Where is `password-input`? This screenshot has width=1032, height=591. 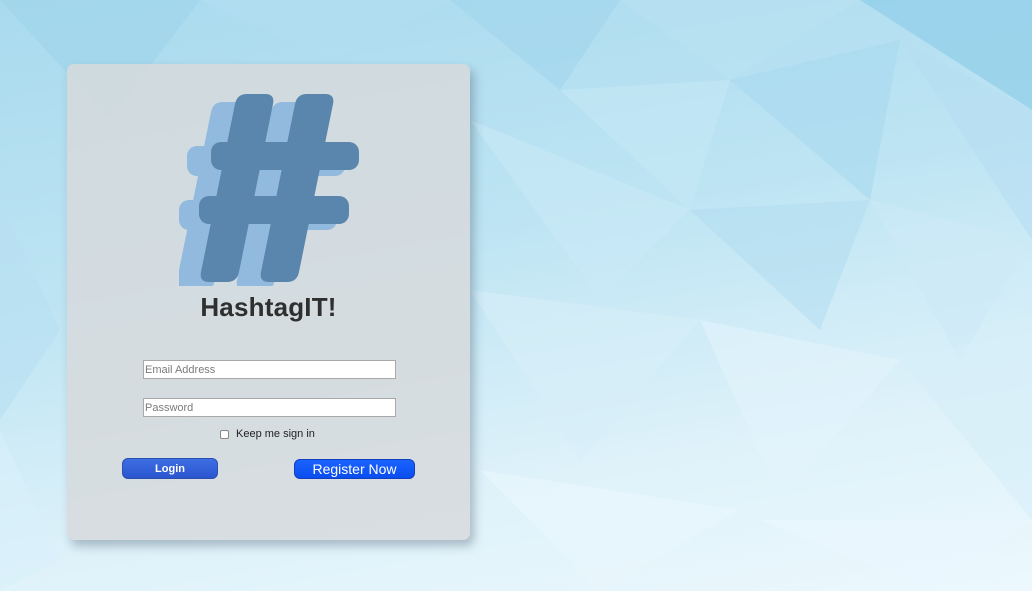
password-input is located at coordinates (269, 407).